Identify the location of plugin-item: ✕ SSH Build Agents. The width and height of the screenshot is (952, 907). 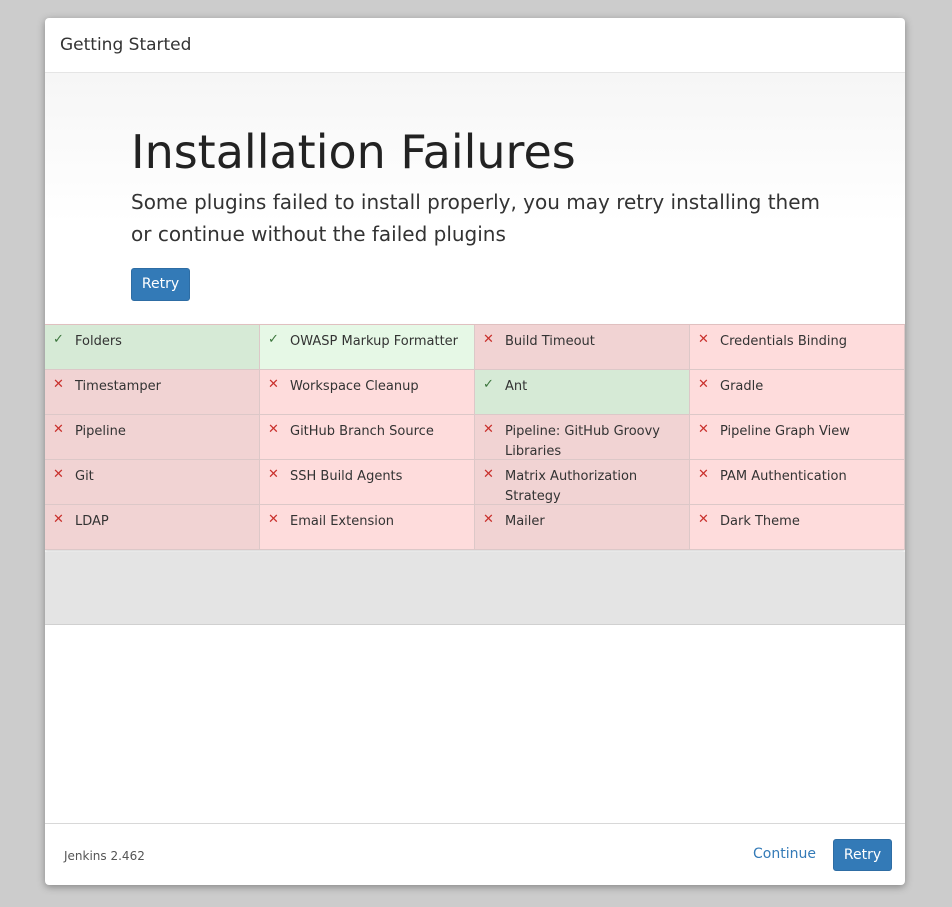
(367, 482).